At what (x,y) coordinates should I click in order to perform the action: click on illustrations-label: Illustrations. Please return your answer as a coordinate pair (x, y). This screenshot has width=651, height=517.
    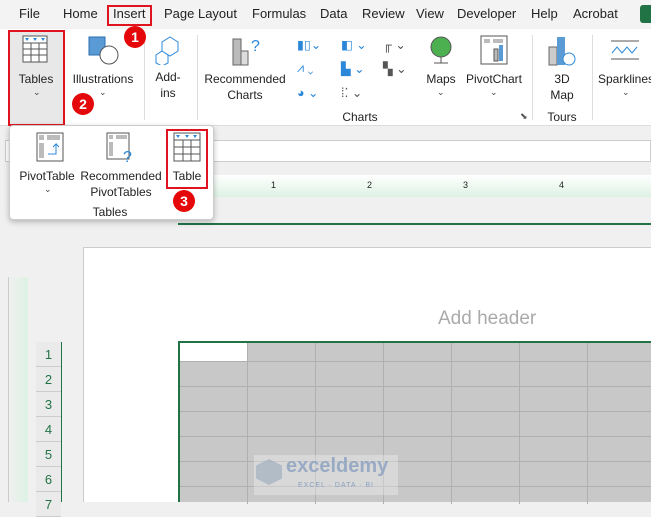
    Looking at the image, I should click on (103, 79).